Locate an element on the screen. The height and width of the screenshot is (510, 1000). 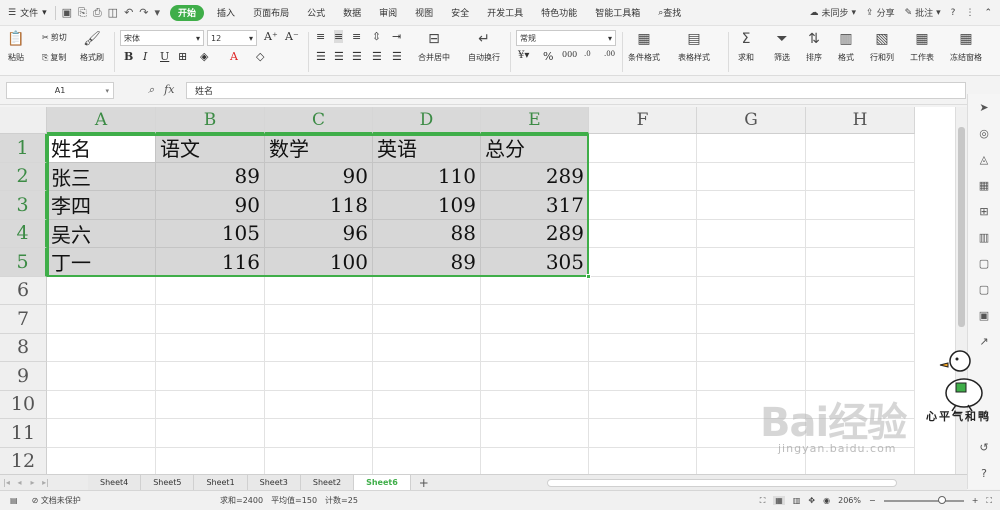
print-icon: ⎙ is located at coordinates (97, 13).